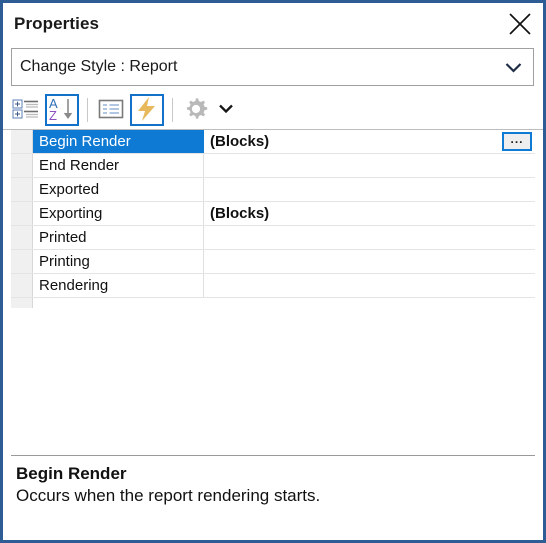  I want to click on settings-button, so click(196, 110).